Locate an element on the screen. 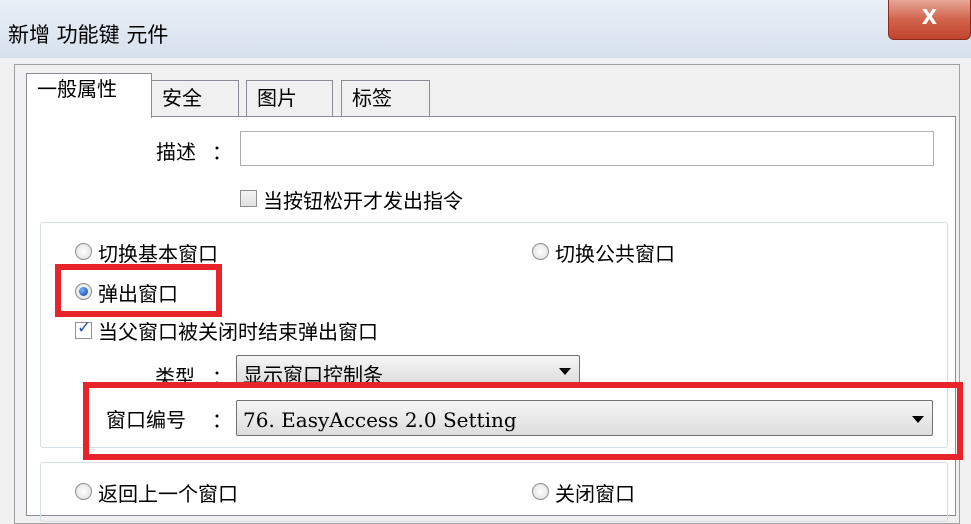  window-no-label: 窗口编号 is located at coordinates (146, 420).